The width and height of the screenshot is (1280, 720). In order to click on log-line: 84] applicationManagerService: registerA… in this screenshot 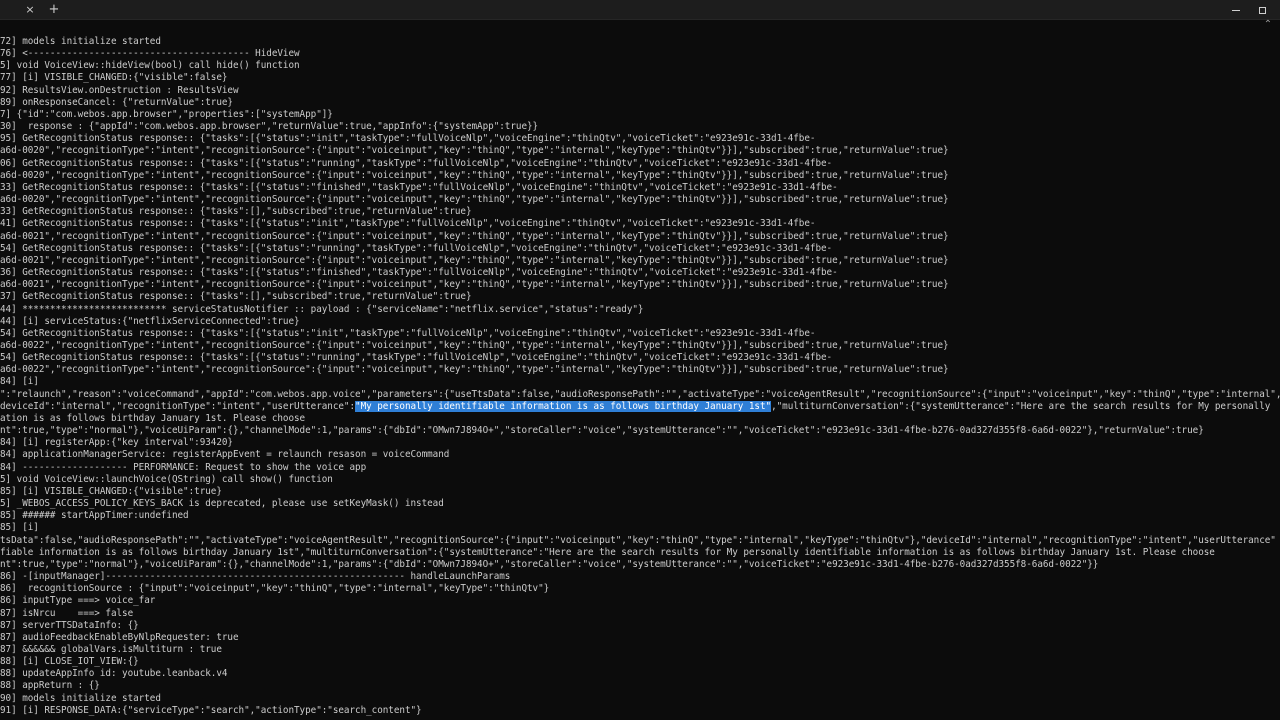, I will do `click(224, 455)`.